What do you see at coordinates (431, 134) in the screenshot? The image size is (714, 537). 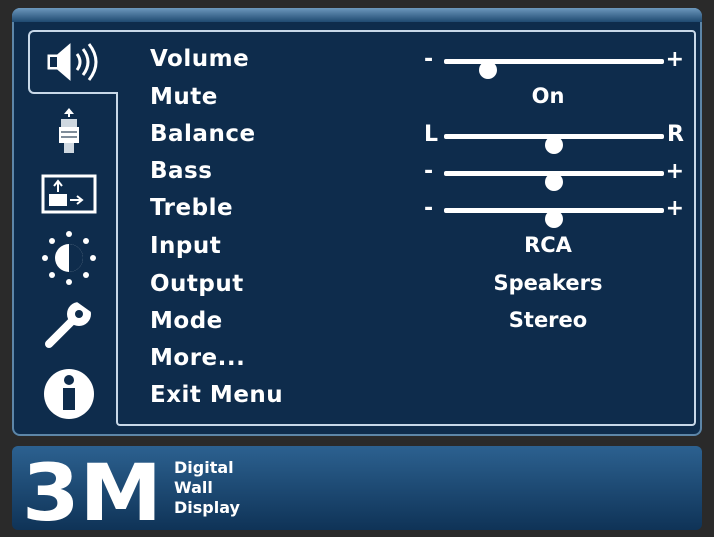 I see `slider-min-label: L` at bounding box center [431, 134].